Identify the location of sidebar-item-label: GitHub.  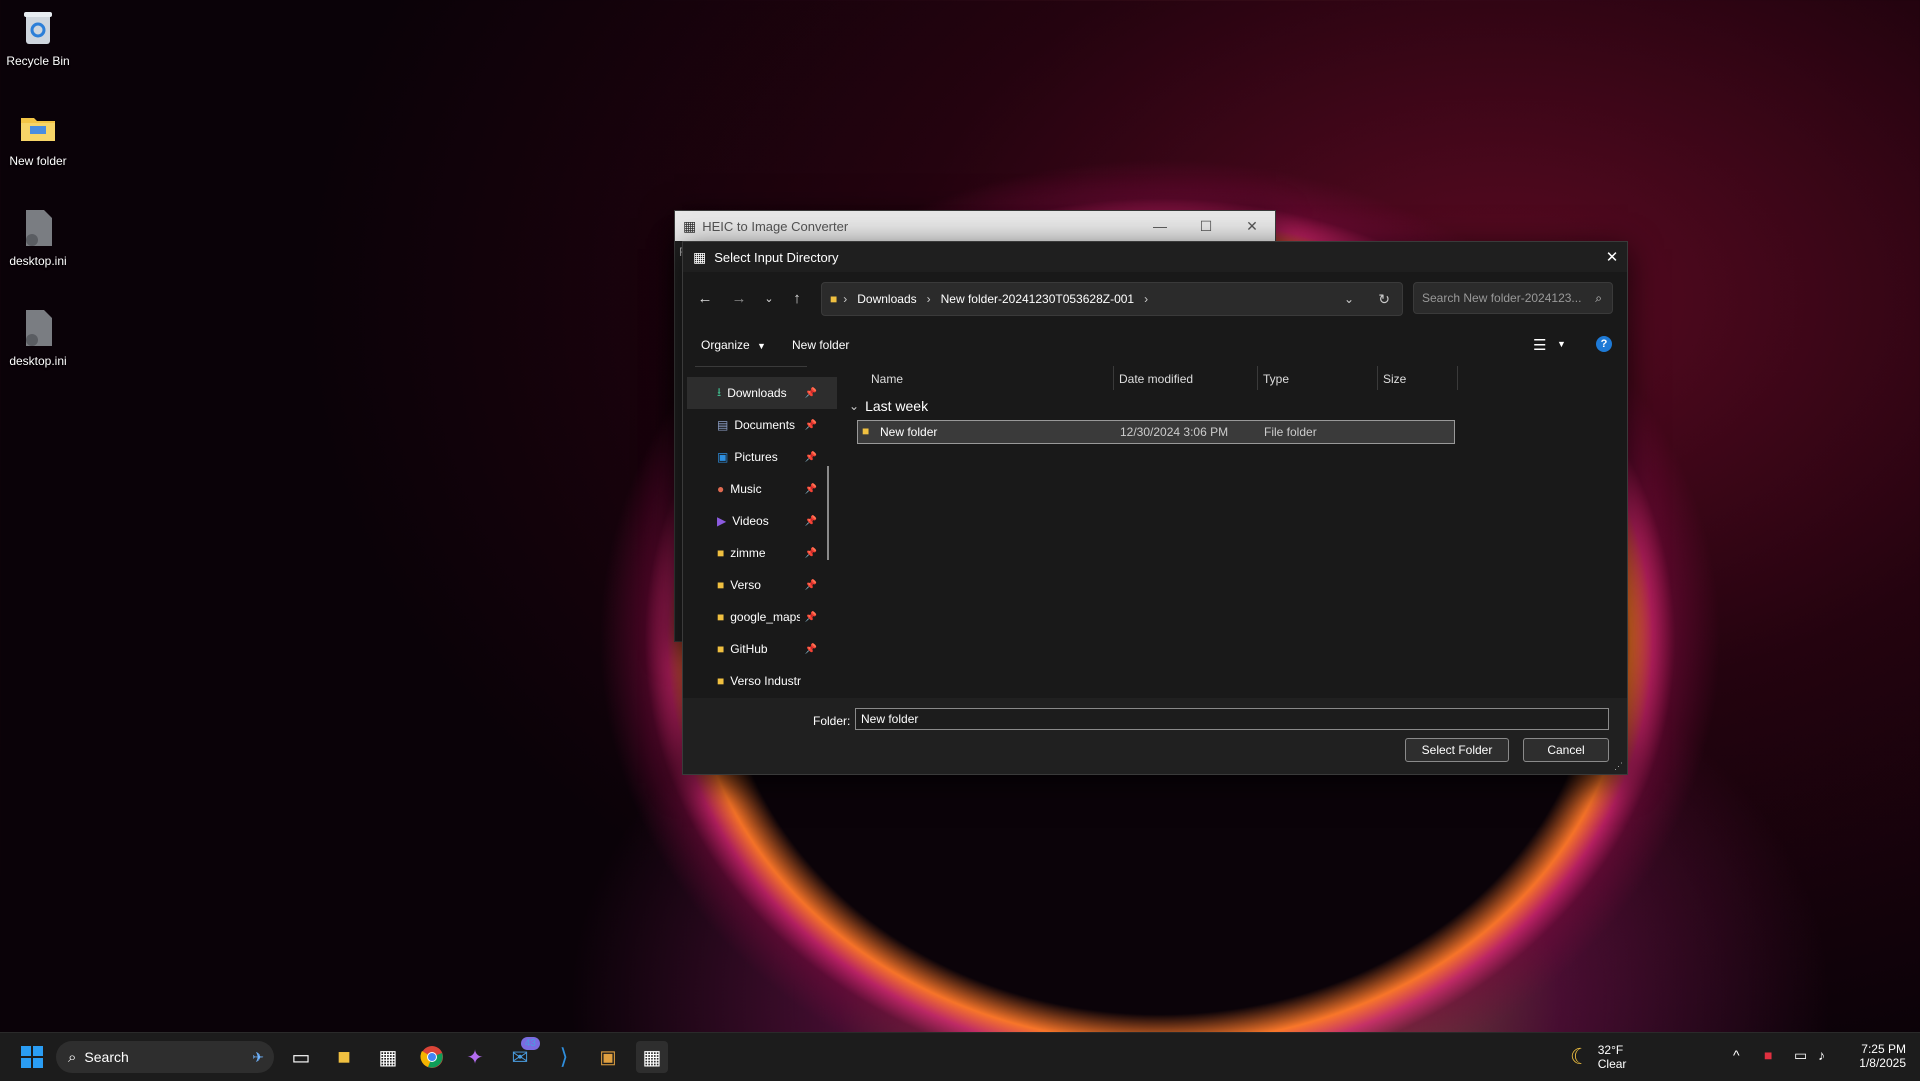
(749, 649).